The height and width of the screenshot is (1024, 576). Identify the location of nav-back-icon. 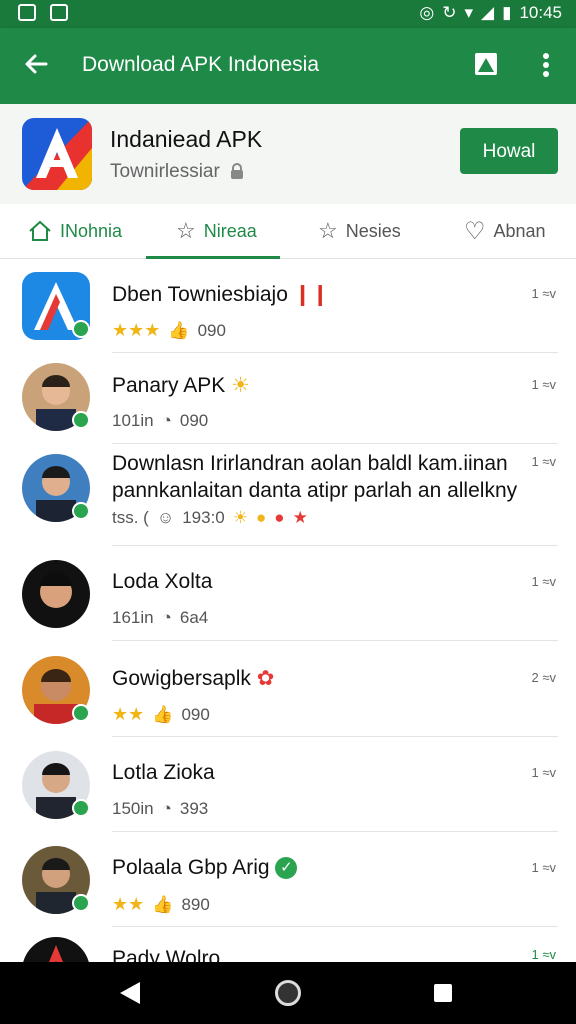
(130, 993).